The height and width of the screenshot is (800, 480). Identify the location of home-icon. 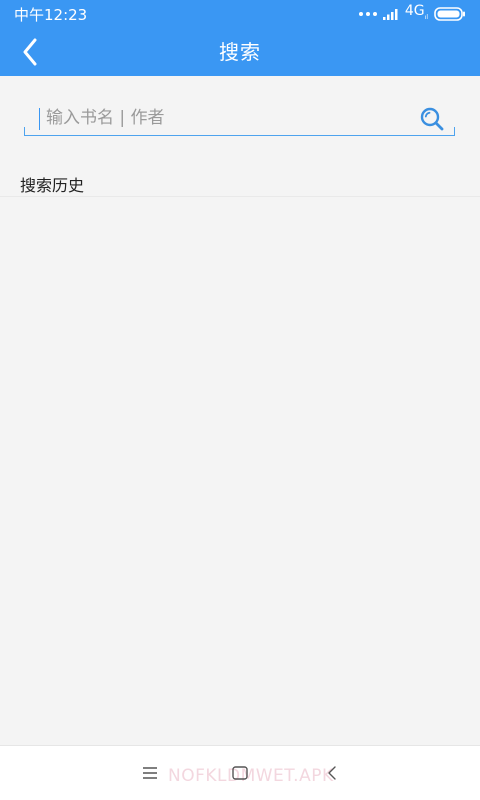
(240, 773).